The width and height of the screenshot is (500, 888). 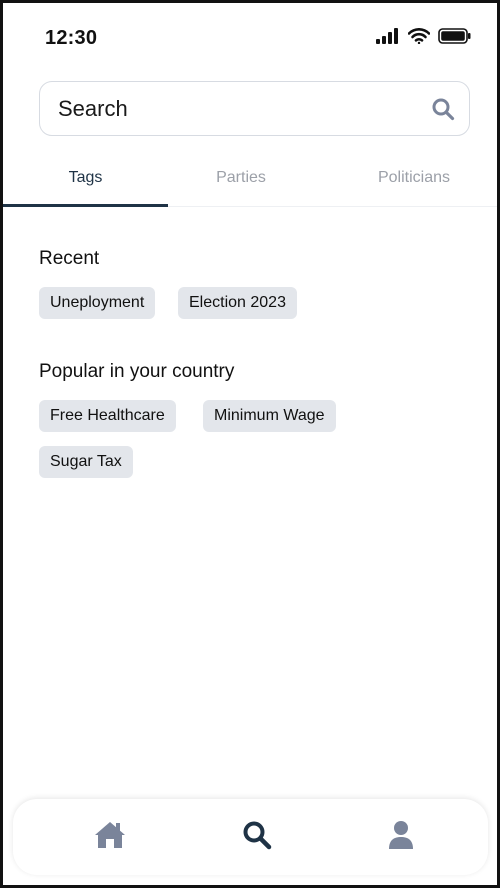 What do you see at coordinates (85, 177) in the screenshot?
I see `tab-tags-label: Tags` at bounding box center [85, 177].